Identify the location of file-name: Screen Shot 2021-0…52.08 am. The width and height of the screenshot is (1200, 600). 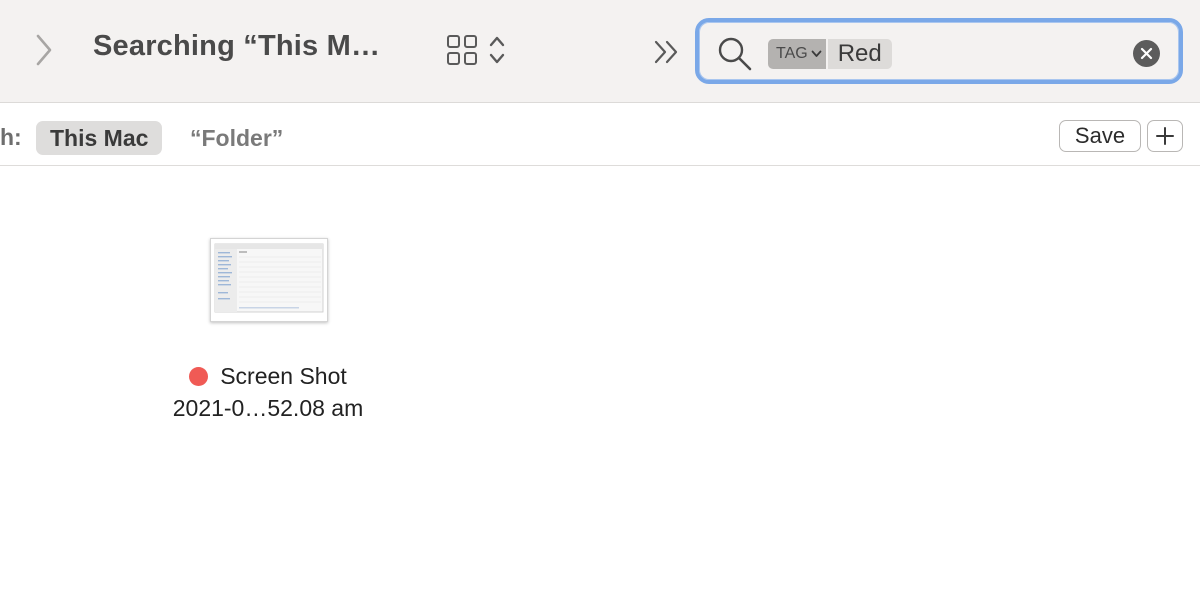
(268, 392).